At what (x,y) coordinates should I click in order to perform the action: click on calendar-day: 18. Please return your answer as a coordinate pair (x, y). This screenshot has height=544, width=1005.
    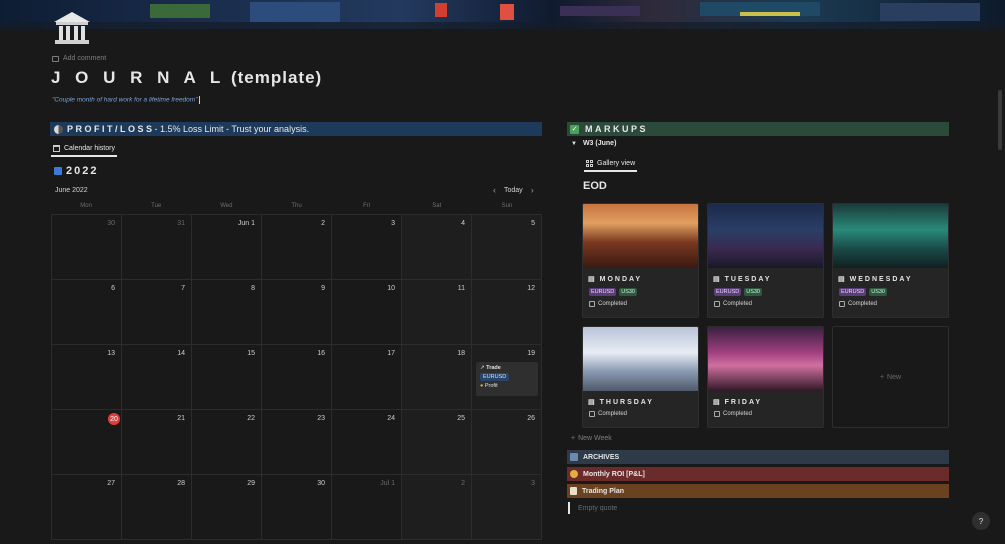
    Looking at the image, I should click on (437, 377).